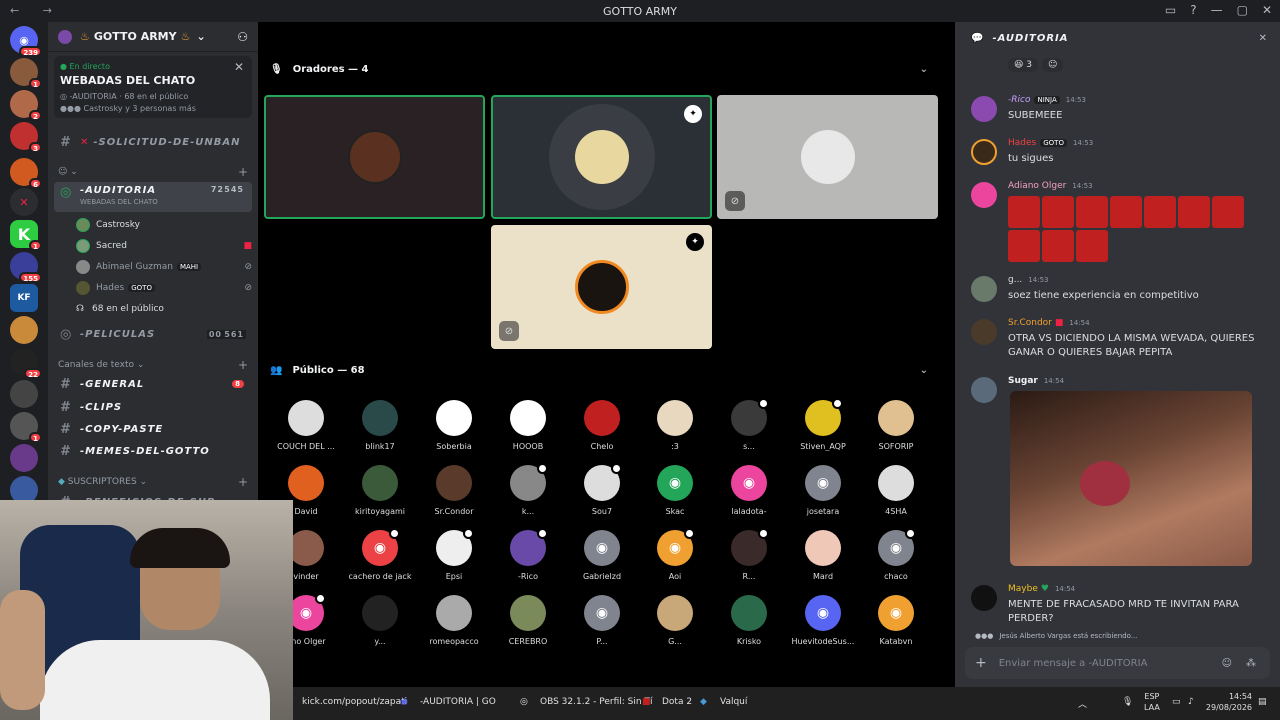 This screenshot has width=1280, height=720. I want to click on audience-member: Sou7, so click(602, 489).